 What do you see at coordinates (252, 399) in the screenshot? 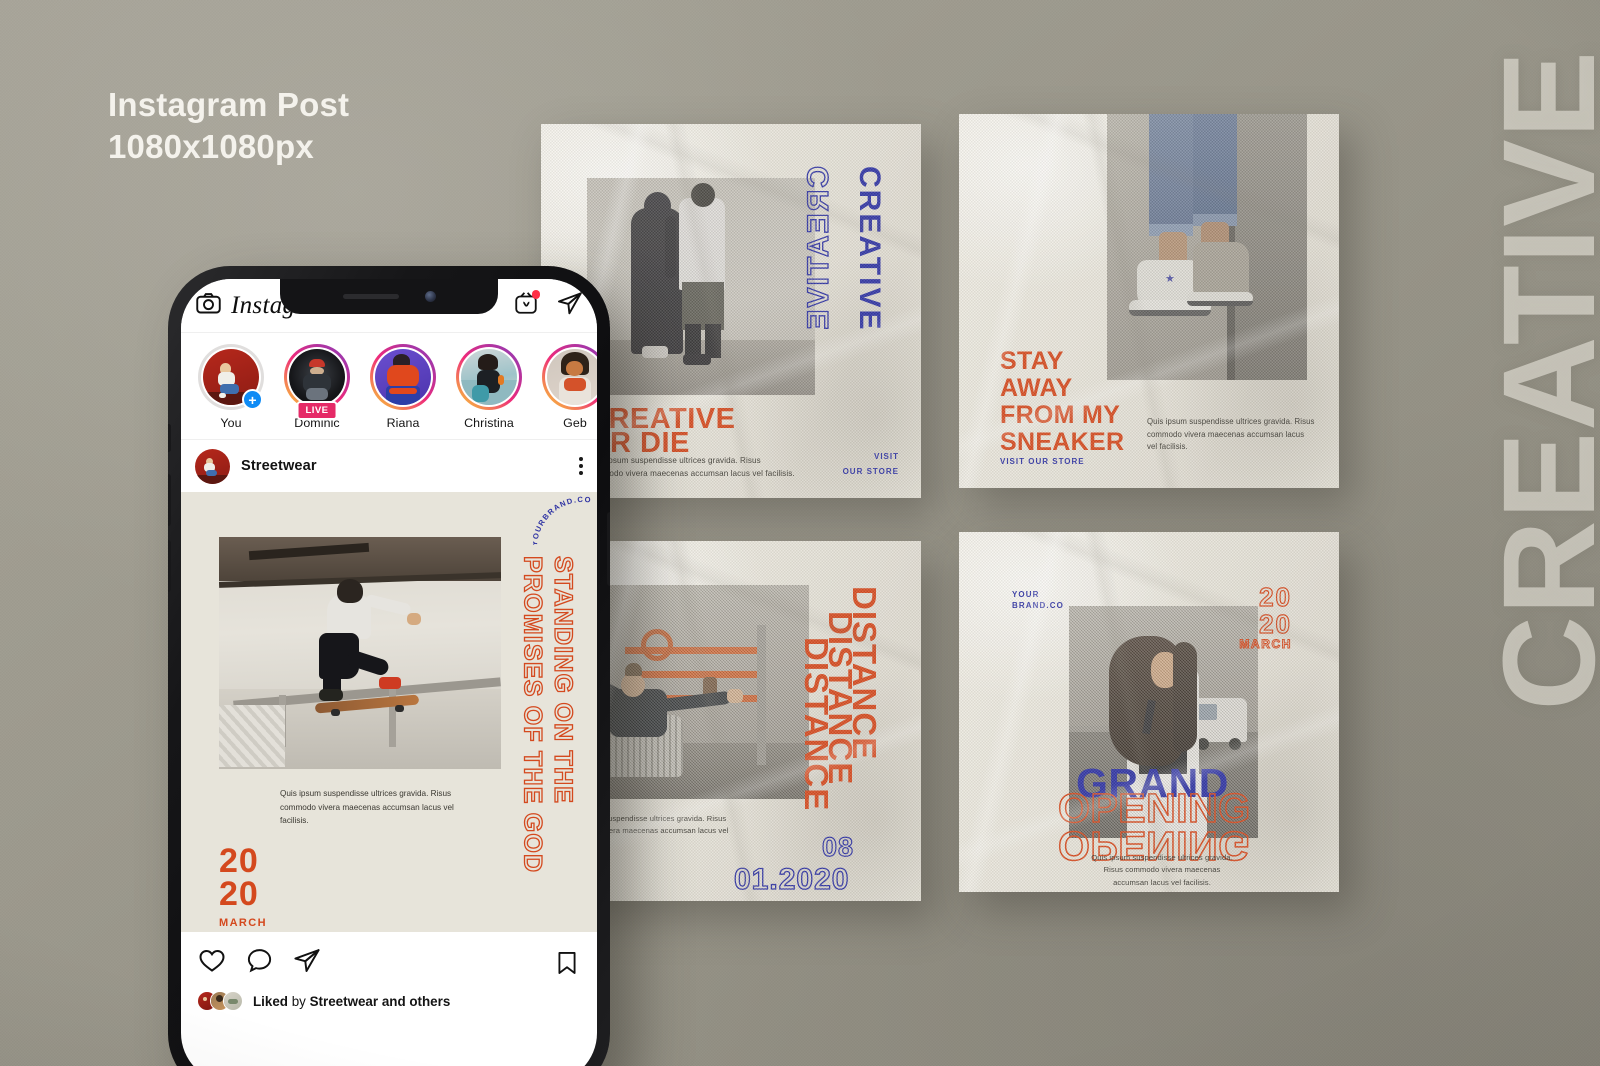
I see `add-story-button: +` at bounding box center [252, 399].